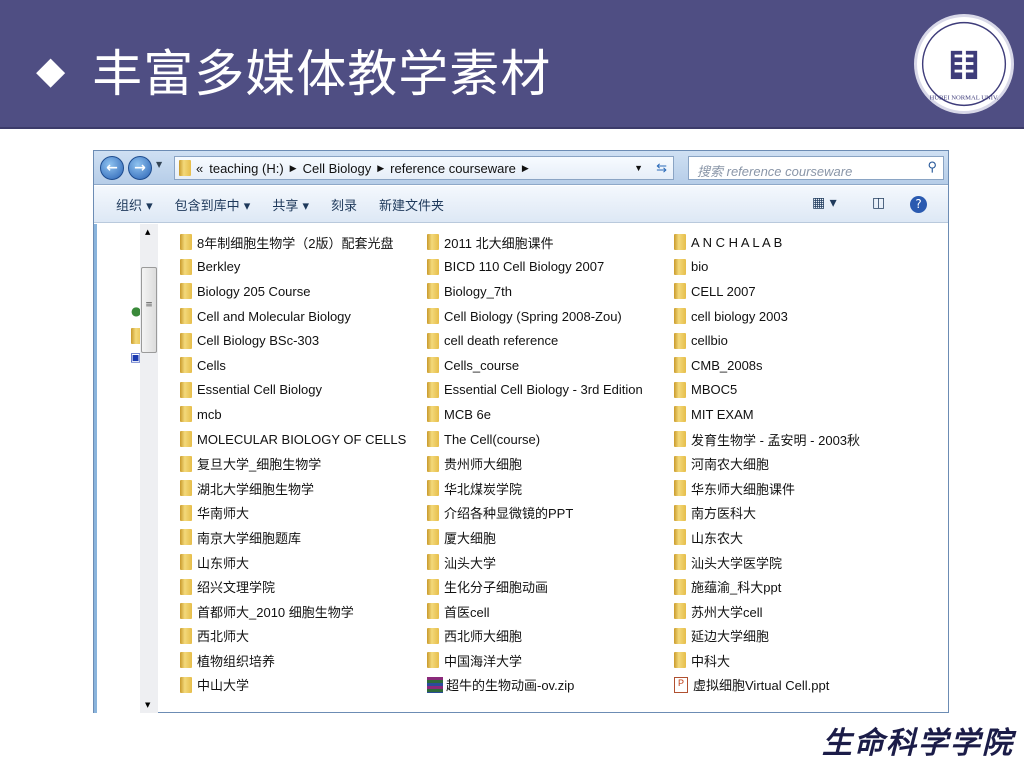 This screenshot has width=1024, height=768. I want to click on file-item: BICD 110 Cell Biology 2007, so click(550, 267).